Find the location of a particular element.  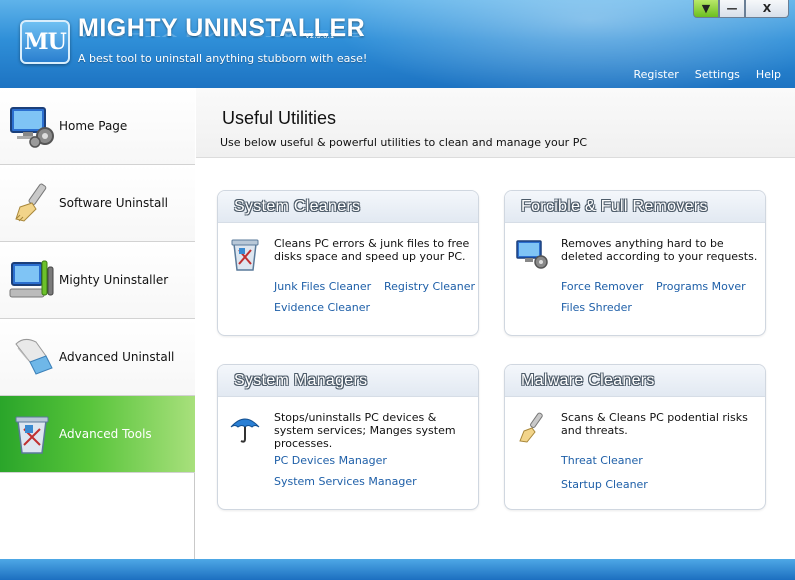

page-title: Useful Utilities is located at coordinates (279, 118).